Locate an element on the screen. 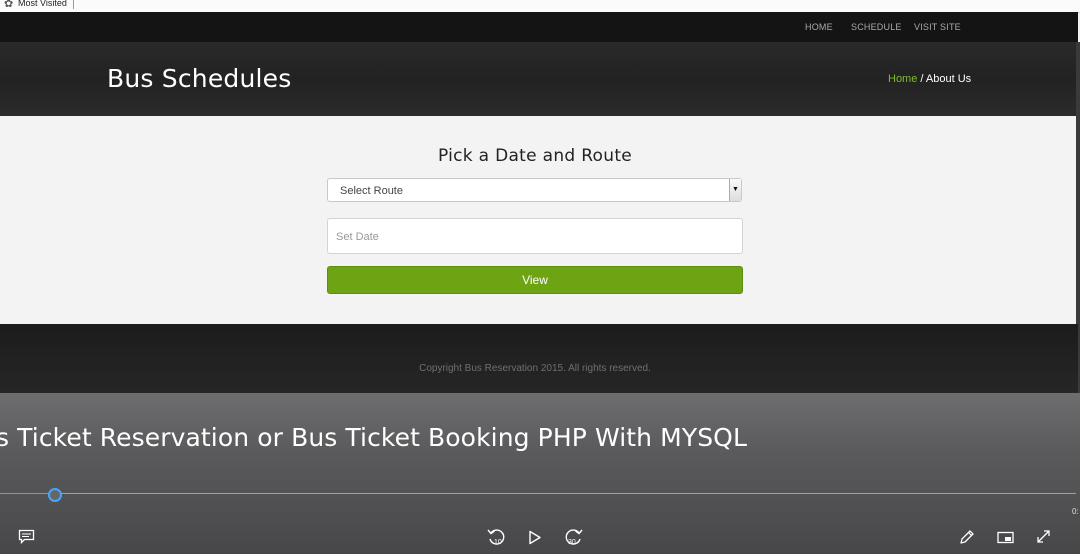  forward-seconds-label: 30 is located at coordinates (572, 542).